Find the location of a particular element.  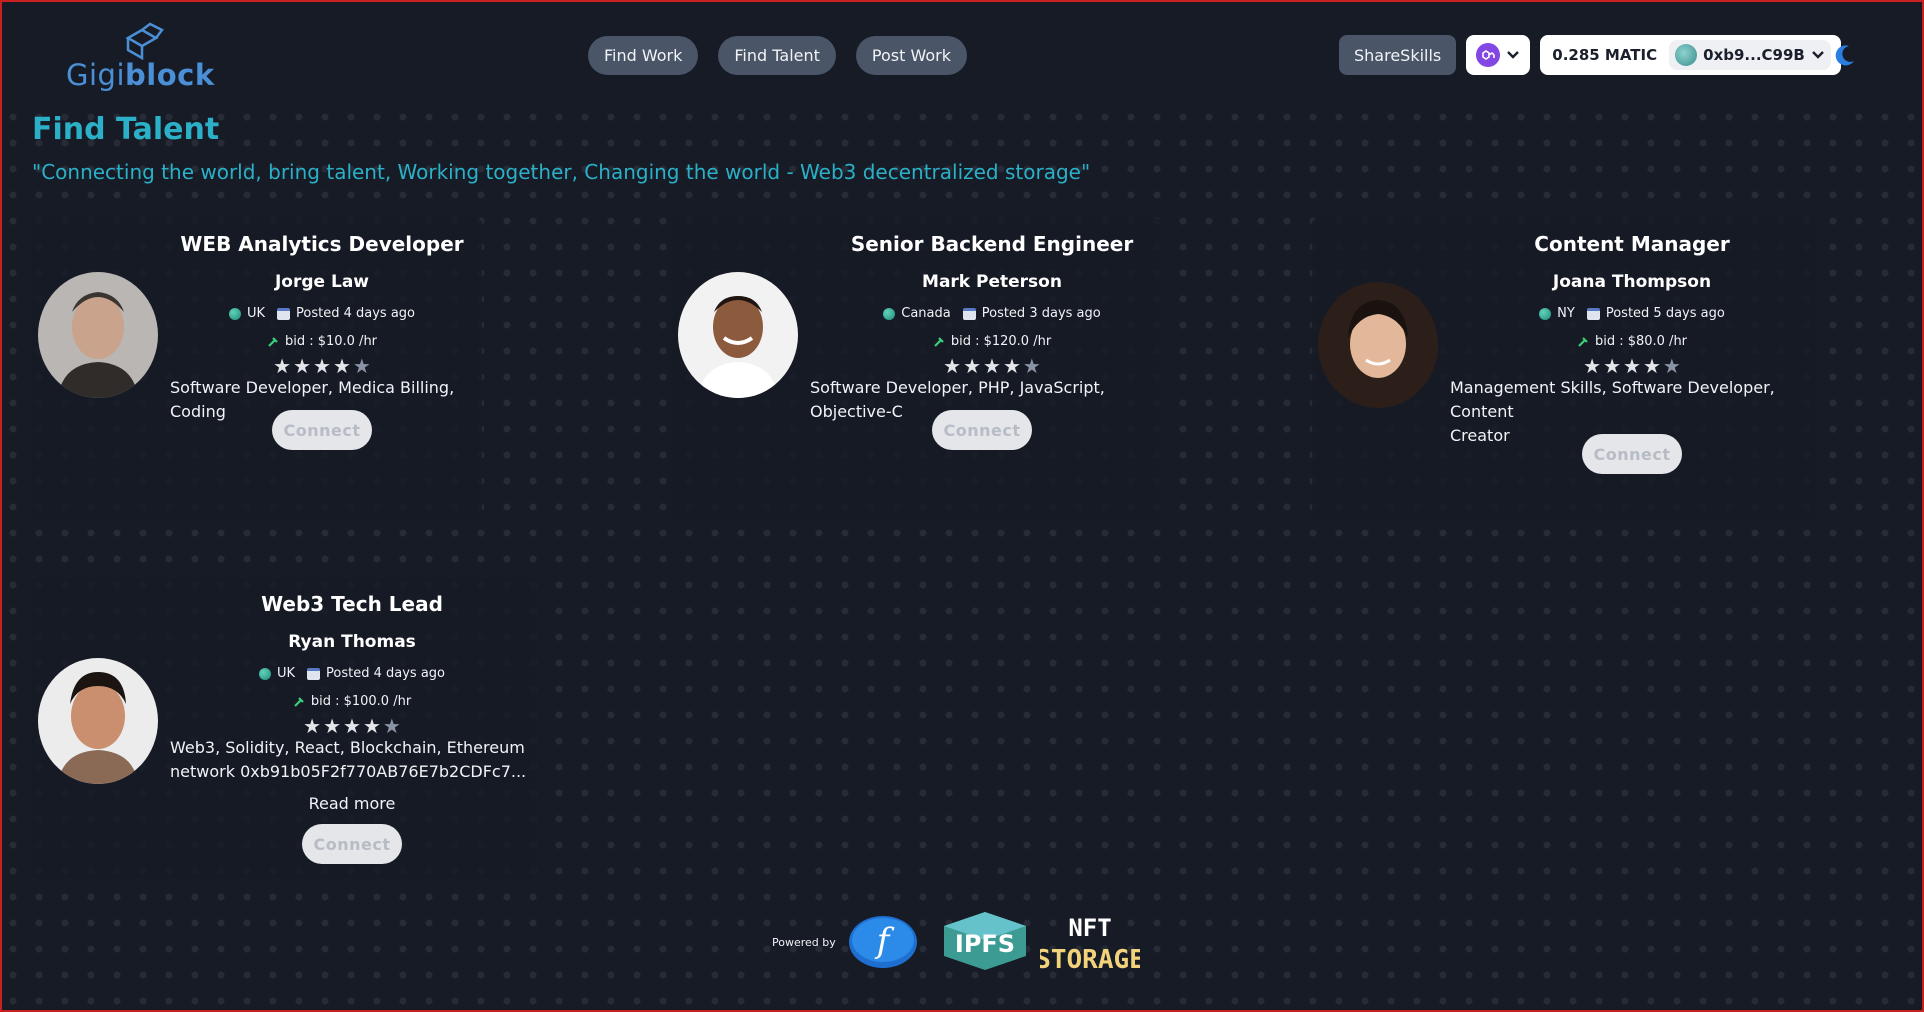

account-toolbar: ShareSkills 0.285 MATIC 0xb9...C99B is located at coordinates (1590, 55).